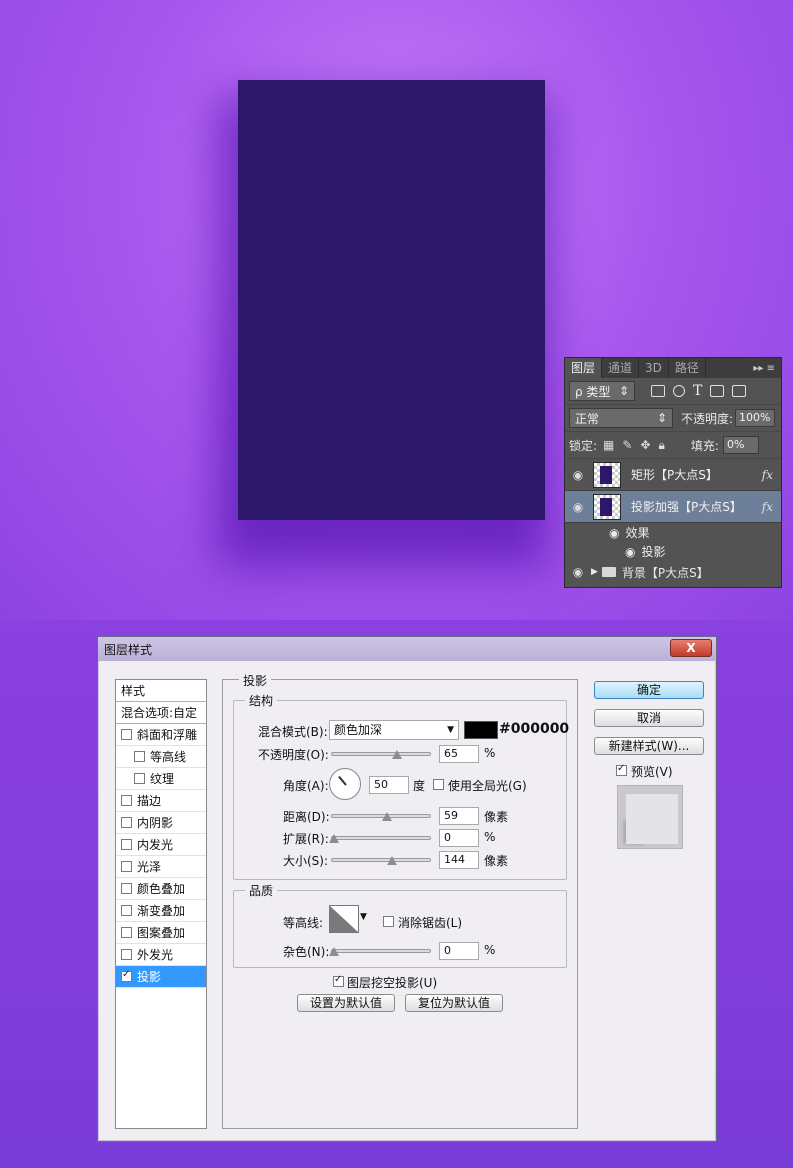 This screenshot has height=1168, width=793. Describe the element at coordinates (649, 718) in the screenshot. I see `cancel-button: 取消` at that location.